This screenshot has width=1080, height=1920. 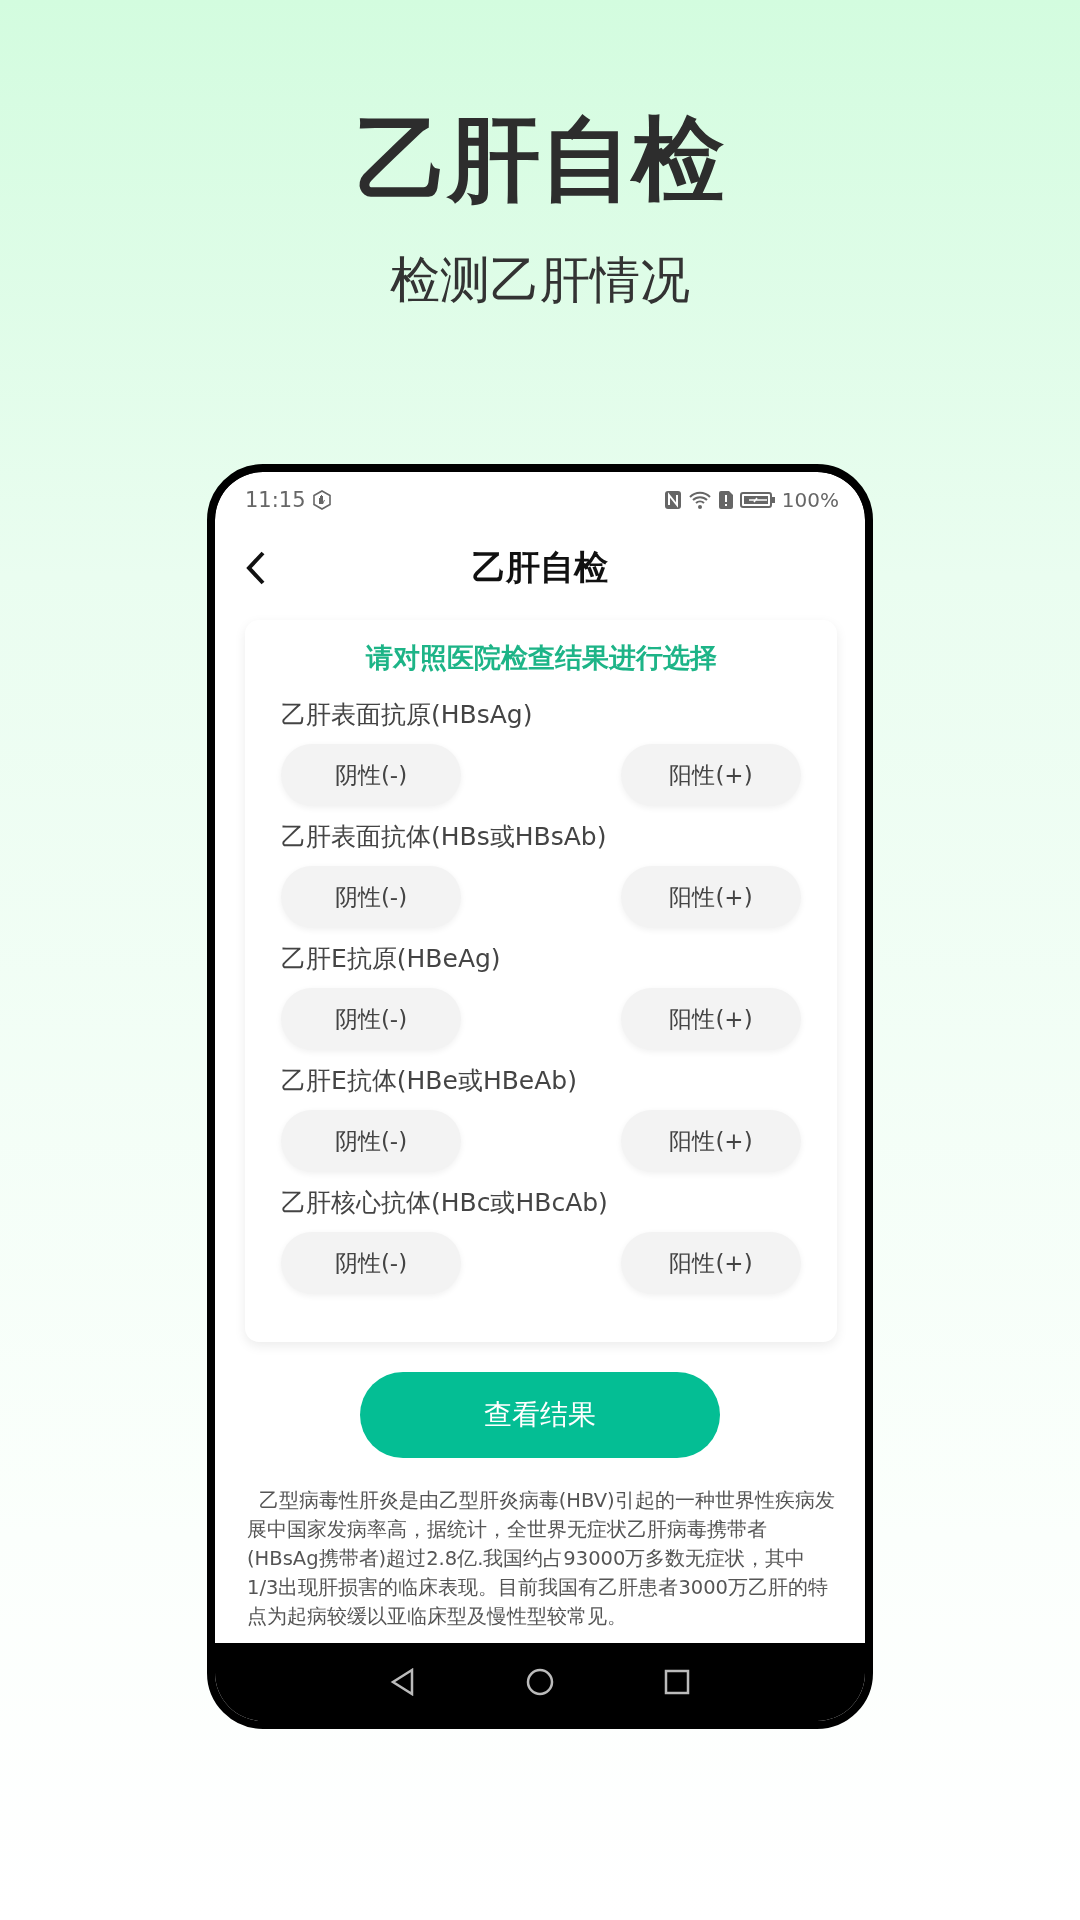 What do you see at coordinates (672, 500) in the screenshot?
I see `nfc-icon` at bounding box center [672, 500].